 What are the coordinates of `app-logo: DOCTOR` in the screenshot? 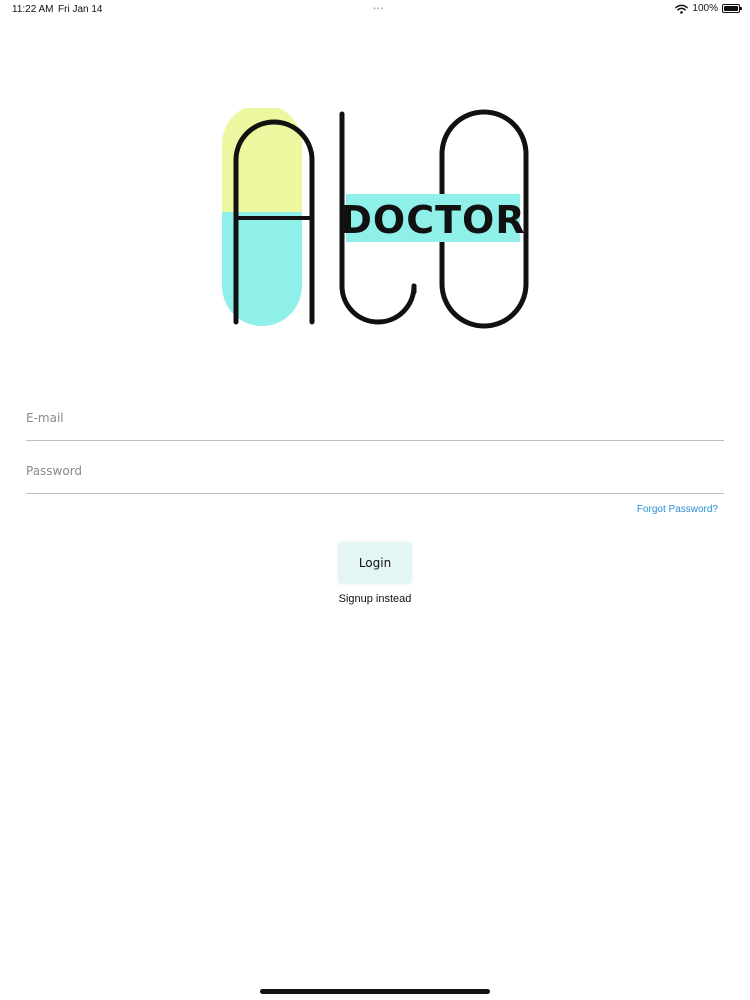 It's located at (376, 219).